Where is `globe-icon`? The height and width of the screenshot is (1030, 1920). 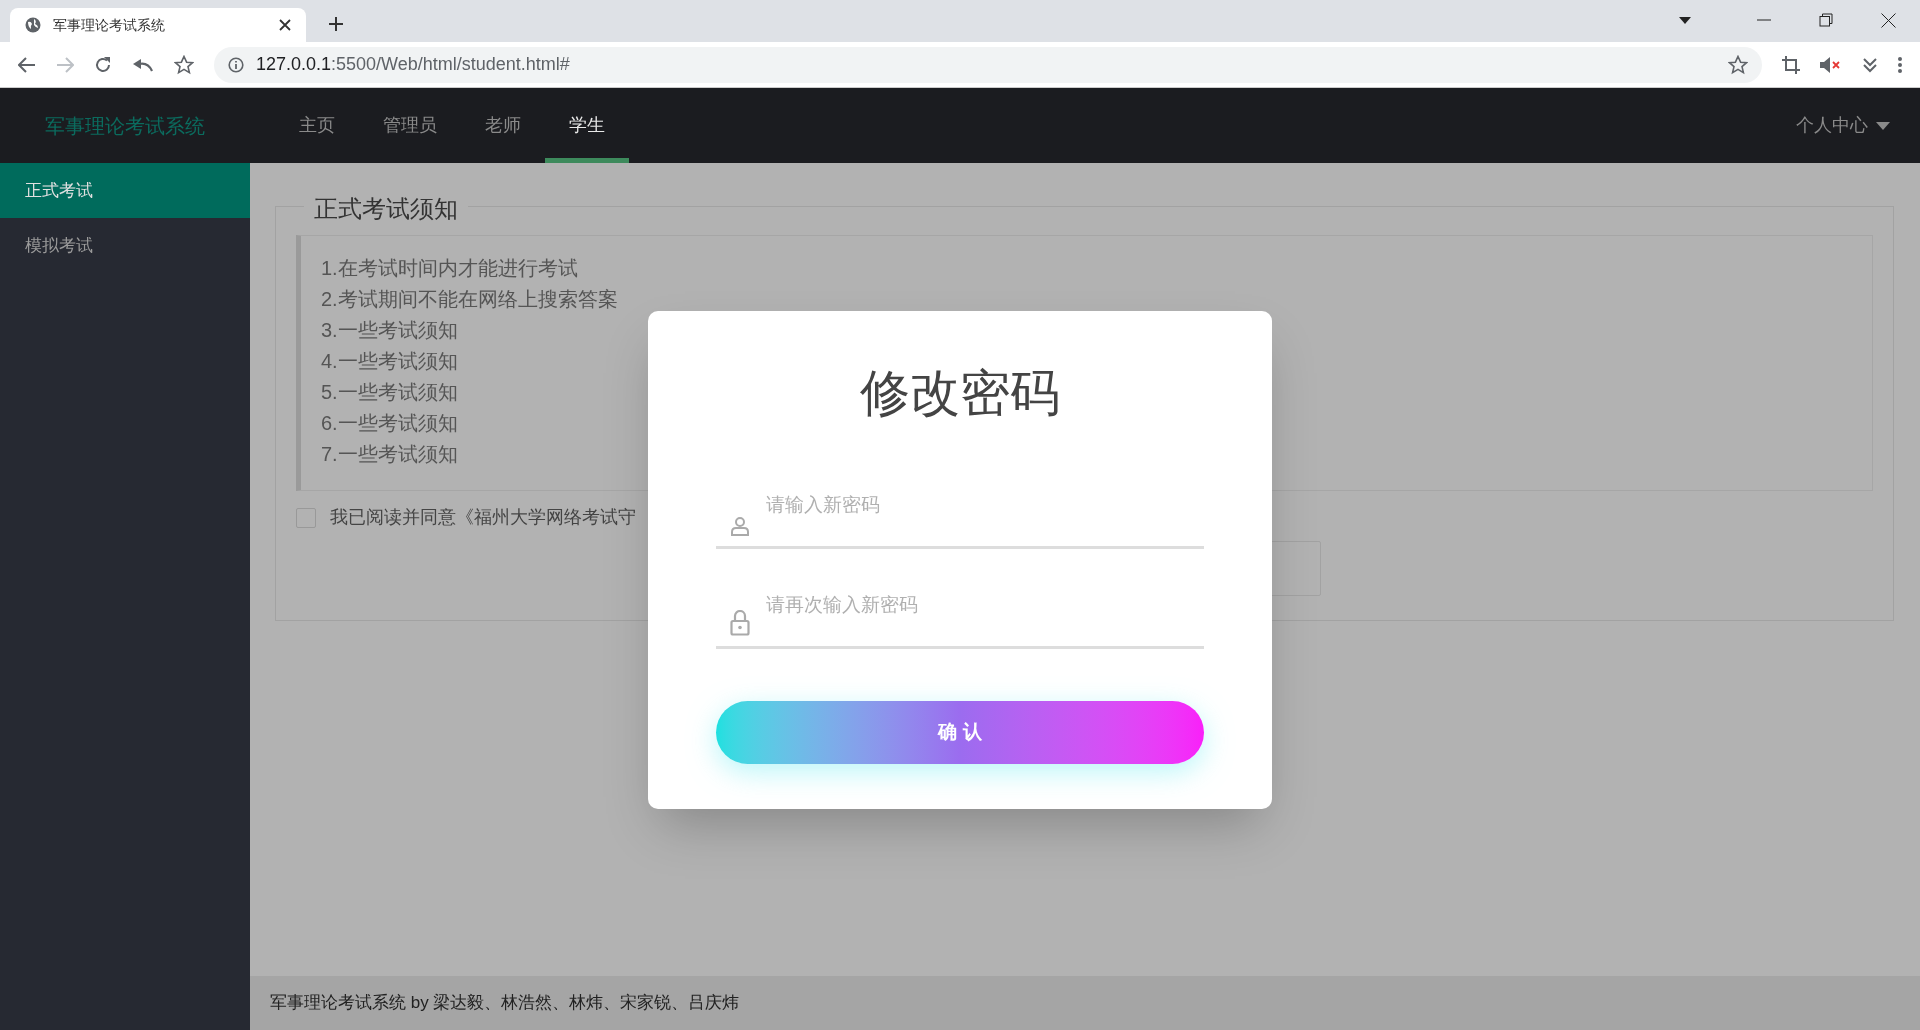 globe-icon is located at coordinates (33, 25).